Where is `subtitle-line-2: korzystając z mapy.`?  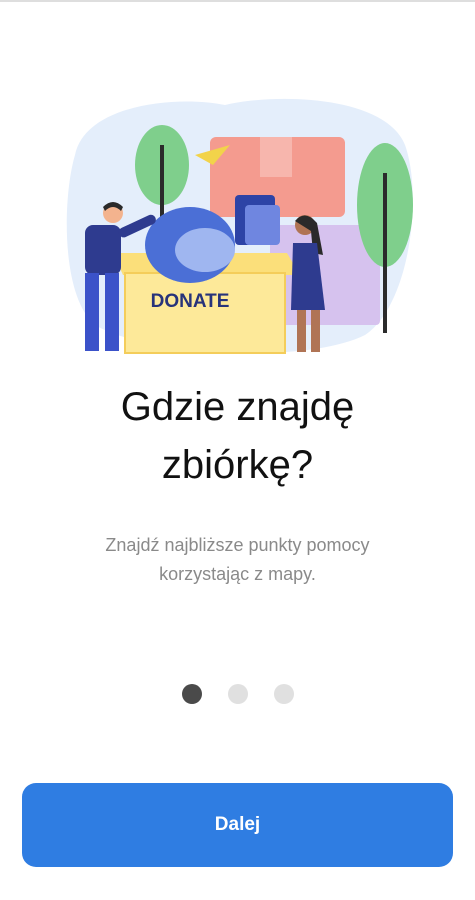 subtitle-line-2: korzystając z mapy. is located at coordinates (237, 574).